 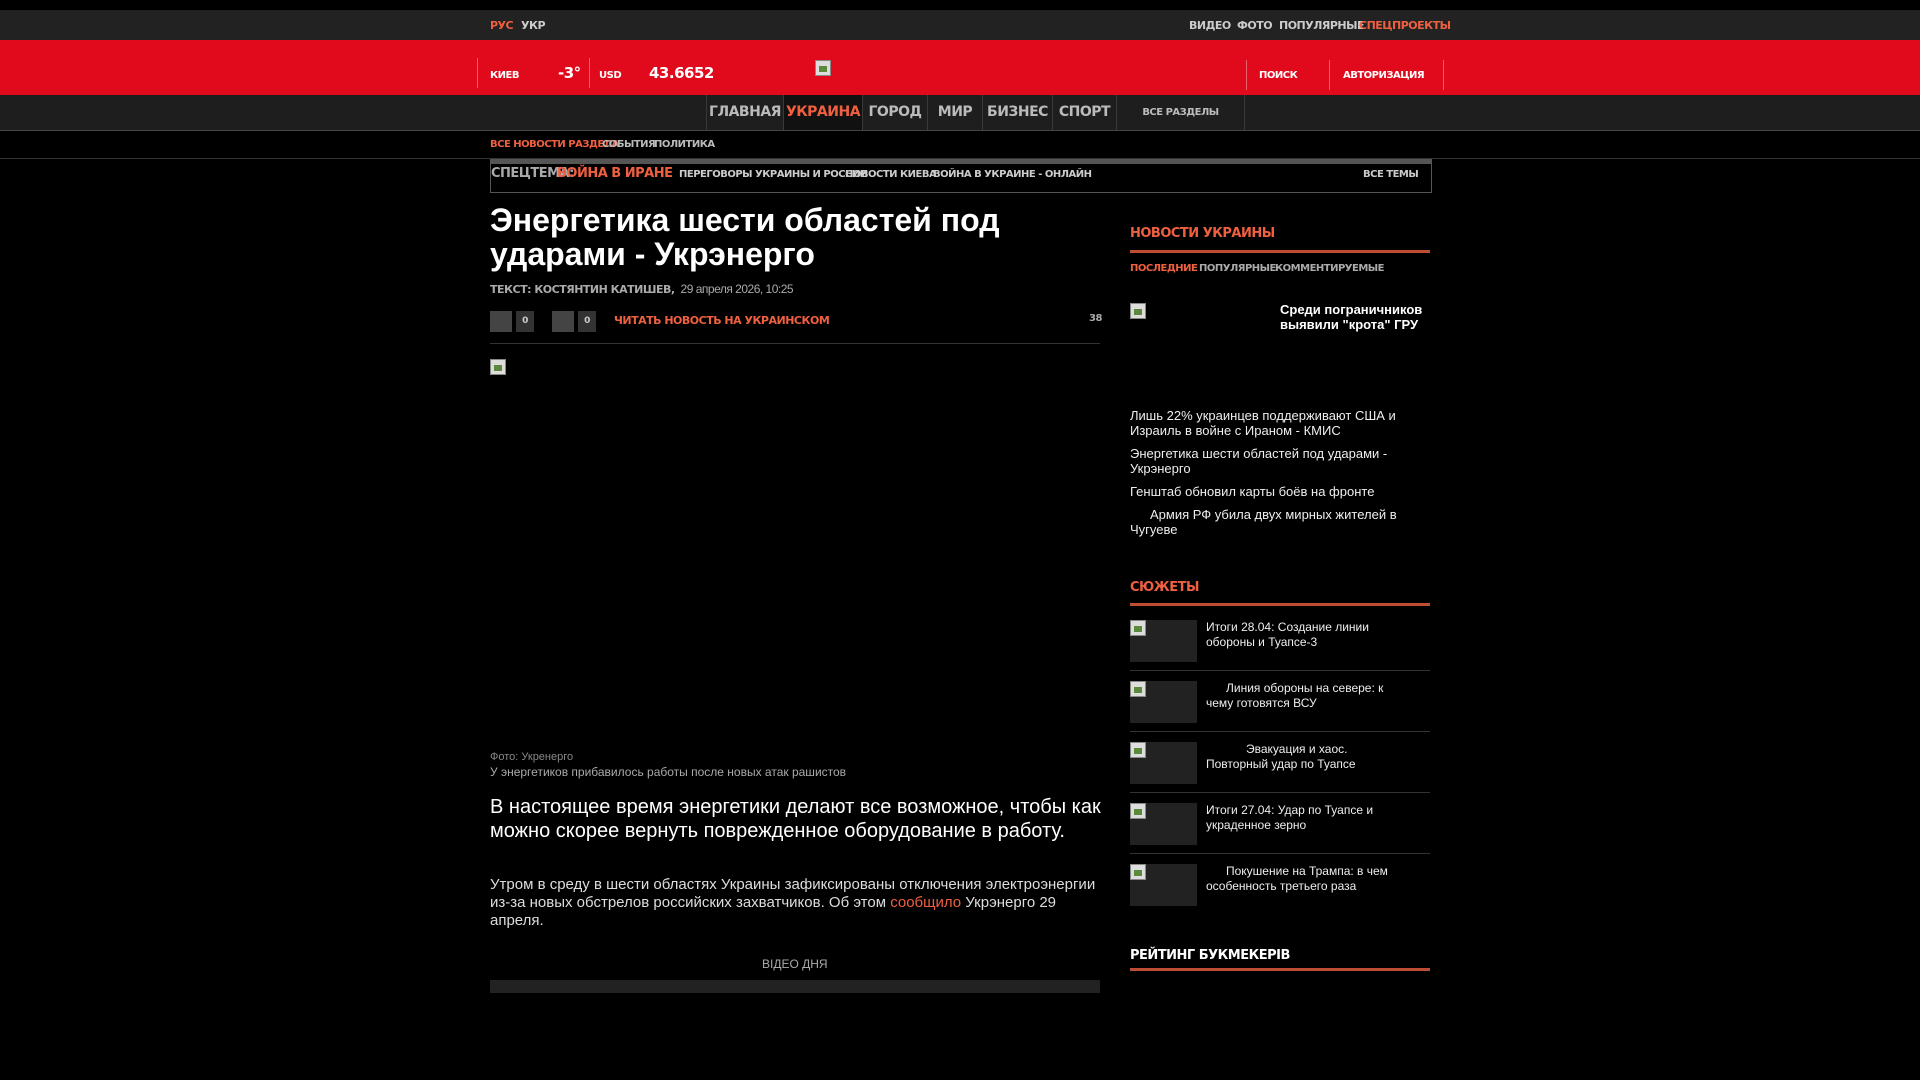 I want to click on nav-video-link: ВИДЕО, so click(x=1210, y=25).